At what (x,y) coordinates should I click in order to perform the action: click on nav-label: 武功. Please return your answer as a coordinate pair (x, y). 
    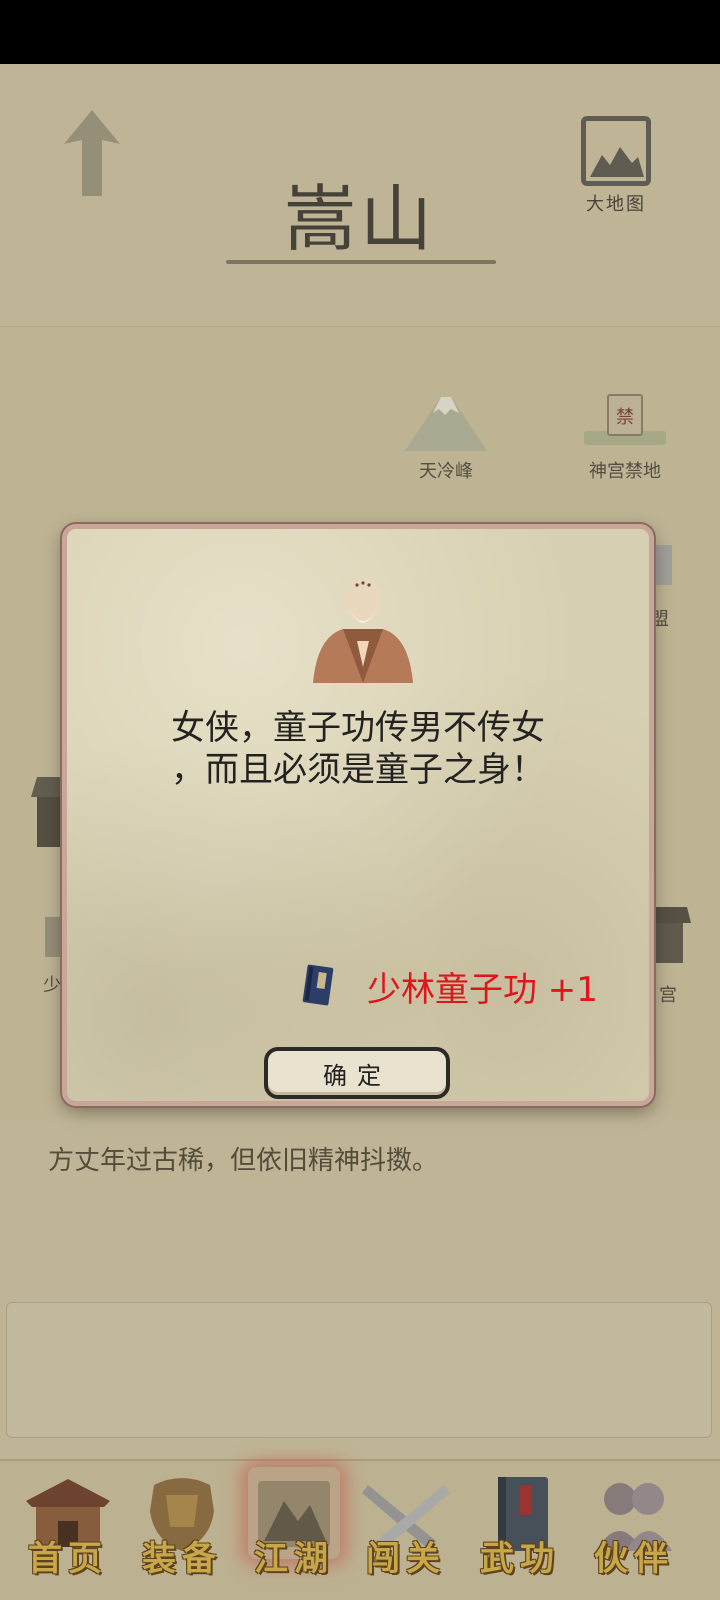
    Looking at the image, I should click on (520, 1559).